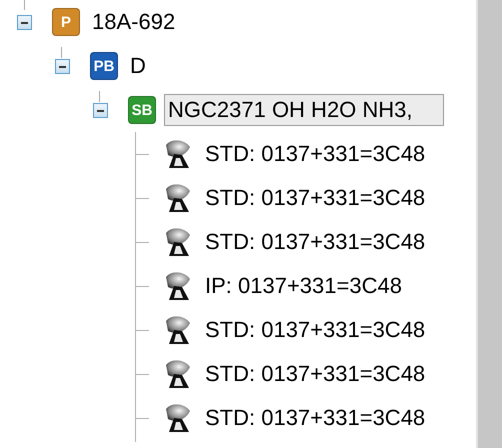 Image resolution: width=502 pixels, height=448 pixels. Describe the element at coordinates (138, 66) in the screenshot. I see `node-label: D` at that location.